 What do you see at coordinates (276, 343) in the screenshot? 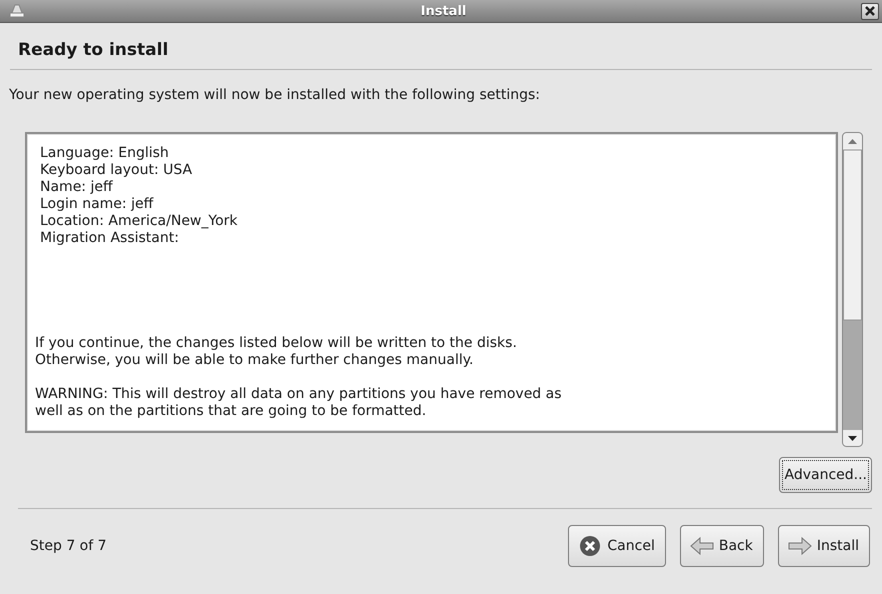
I see `summary-line: If you continue, the changes listed below will be written to the disks.` at bounding box center [276, 343].